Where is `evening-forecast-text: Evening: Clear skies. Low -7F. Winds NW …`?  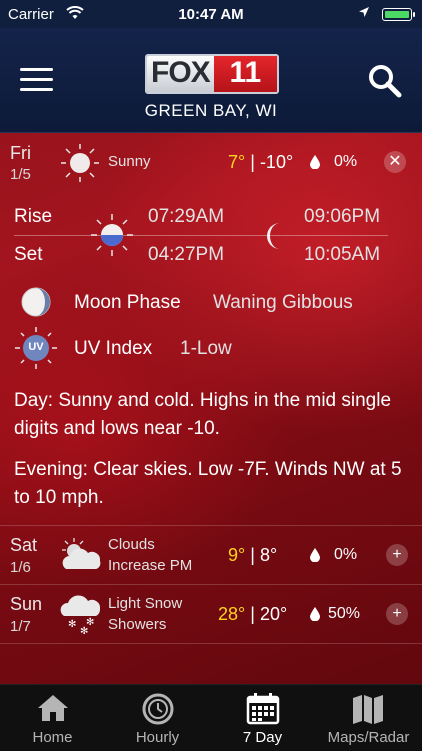
evening-forecast-text: Evening: Clear skies. Low -7F. Winds NW … is located at coordinates (208, 483).